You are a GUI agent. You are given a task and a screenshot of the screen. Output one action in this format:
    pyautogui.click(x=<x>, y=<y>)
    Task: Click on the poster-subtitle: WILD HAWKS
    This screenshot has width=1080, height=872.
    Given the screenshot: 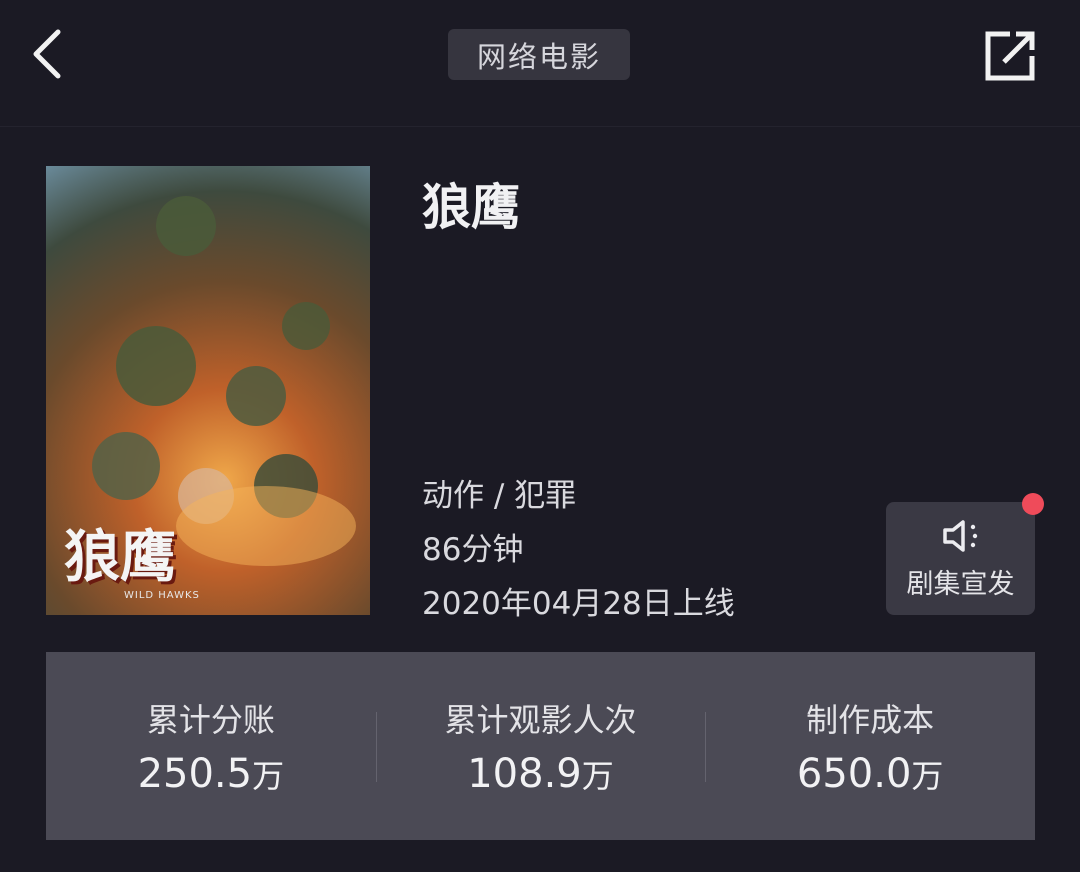 What is the action you would take?
    pyautogui.click(x=162, y=595)
    